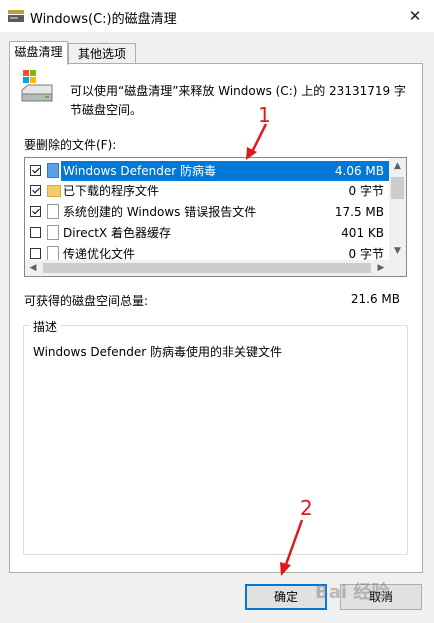  Describe the element at coordinates (415, 16) in the screenshot. I see `close-button: ✕` at that location.